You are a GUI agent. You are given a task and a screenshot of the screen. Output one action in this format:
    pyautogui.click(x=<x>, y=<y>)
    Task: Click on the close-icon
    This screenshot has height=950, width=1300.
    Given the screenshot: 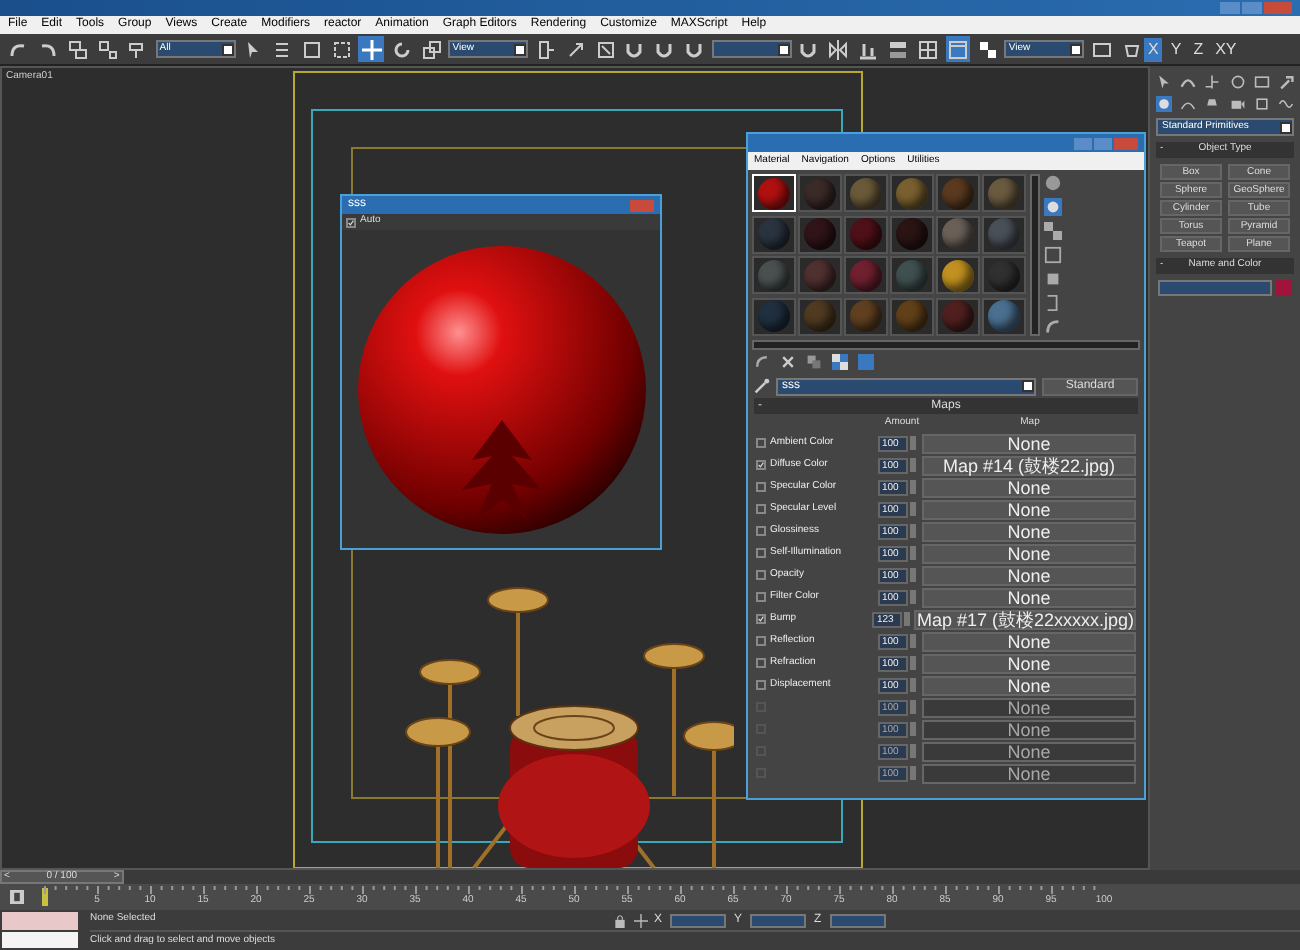 What is the action you would take?
    pyautogui.click(x=788, y=362)
    